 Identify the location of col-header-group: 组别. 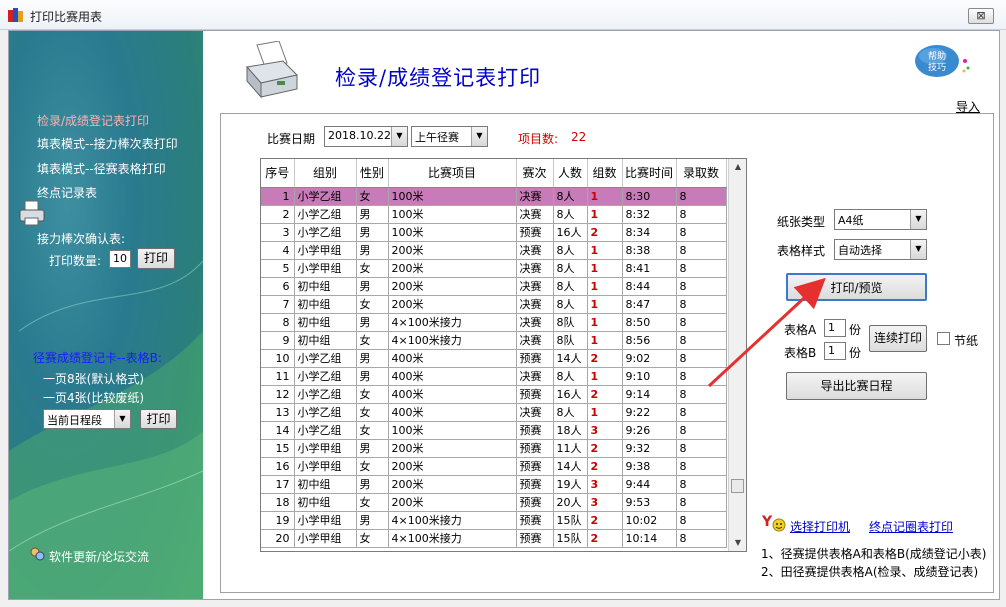
(325, 173).